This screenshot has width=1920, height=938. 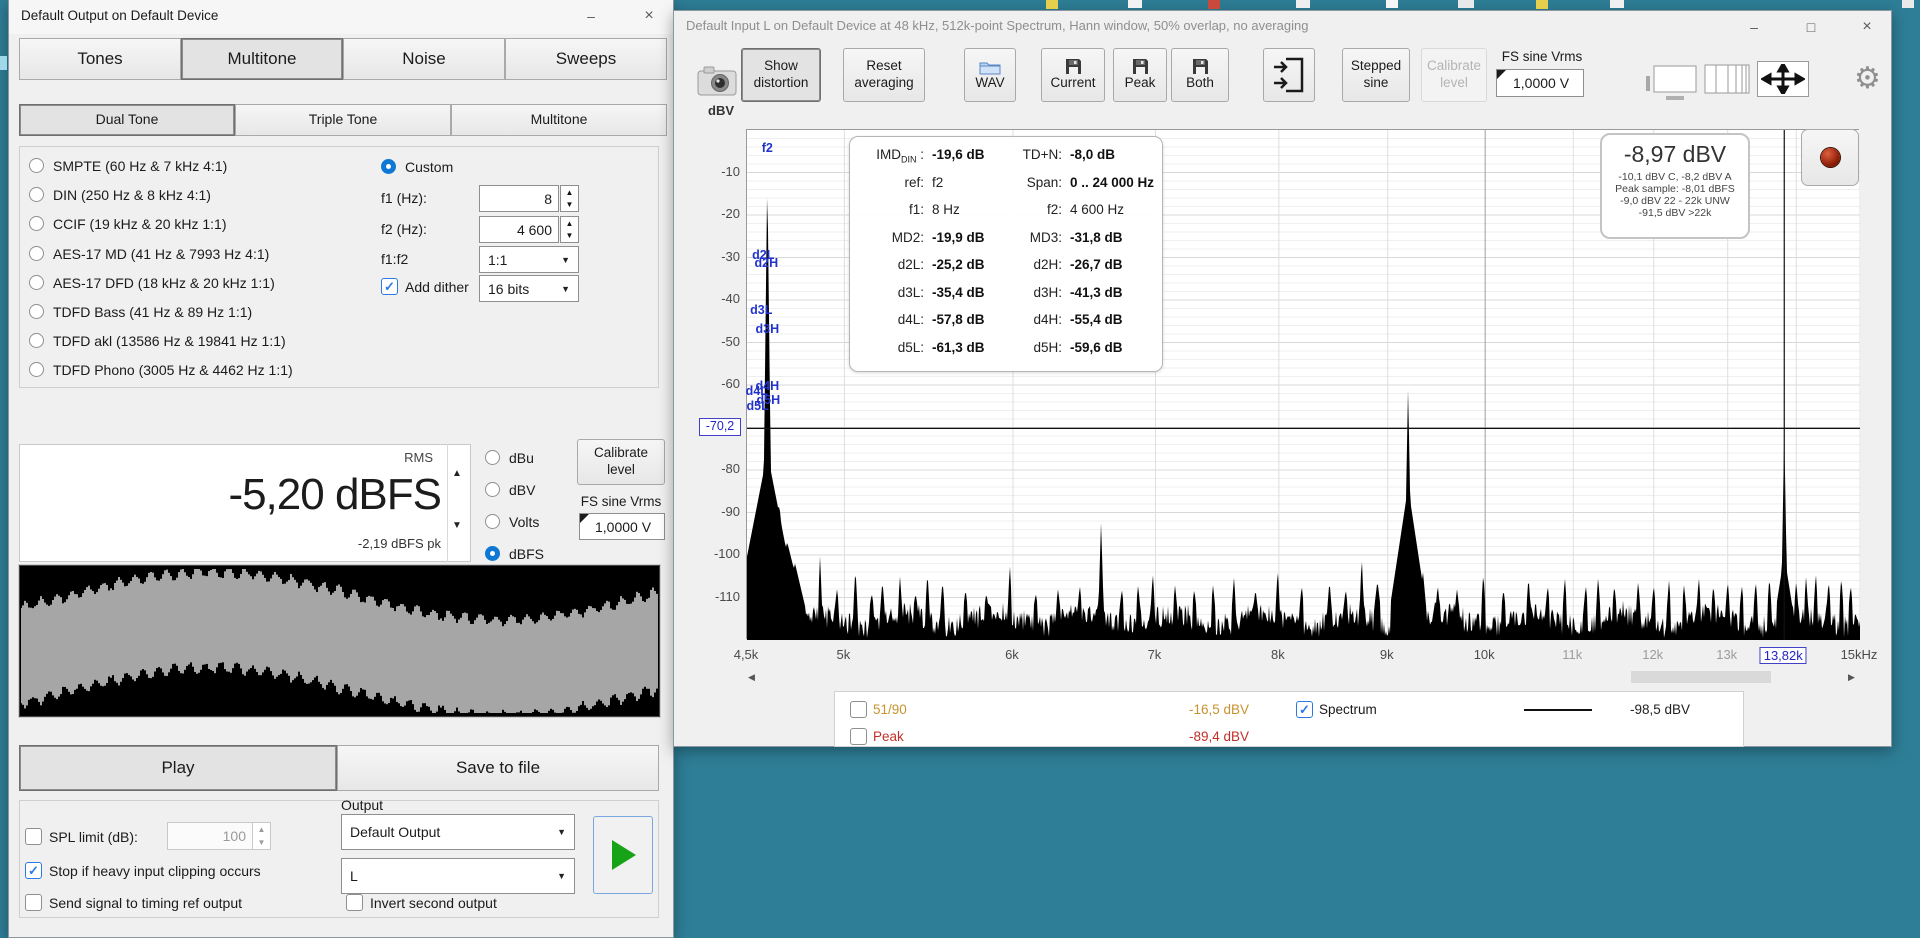 I want to click on spl-spinner: ▲ ▼, so click(x=261, y=836).